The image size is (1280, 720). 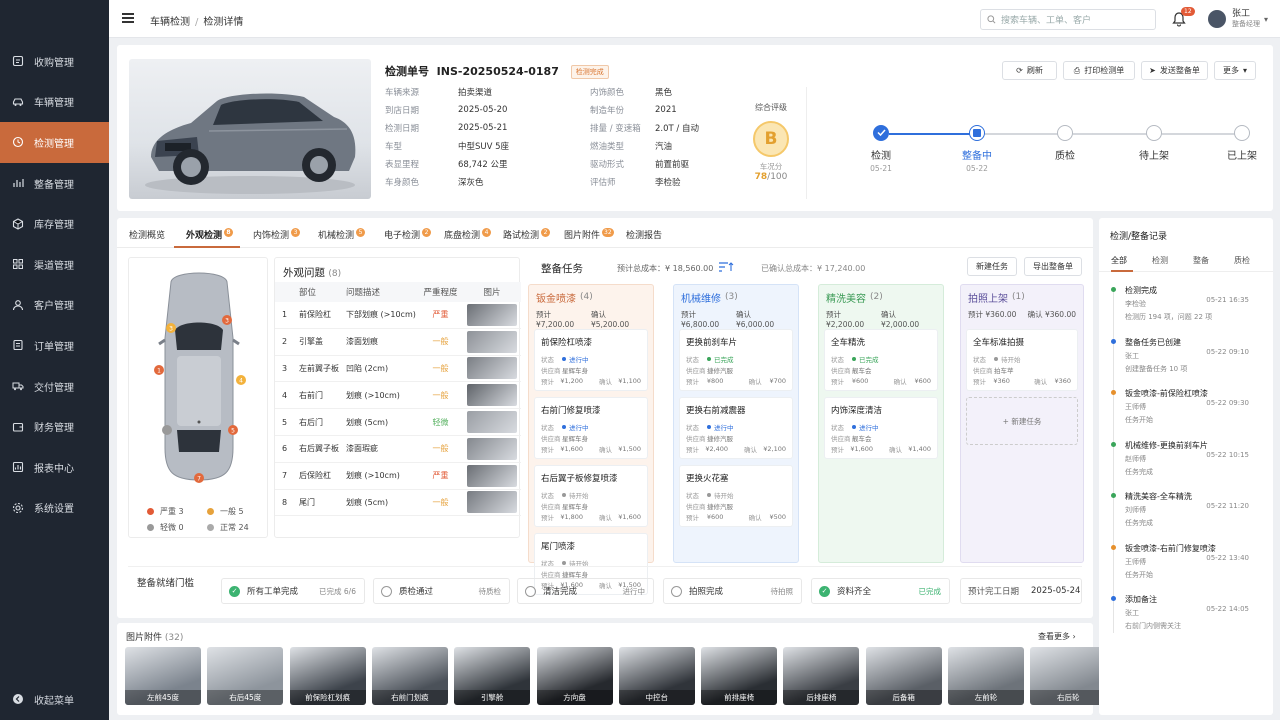 What do you see at coordinates (1201, 260) in the screenshot?
I see `records-tab-reconditioning: 整备` at bounding box center [1201, 260].